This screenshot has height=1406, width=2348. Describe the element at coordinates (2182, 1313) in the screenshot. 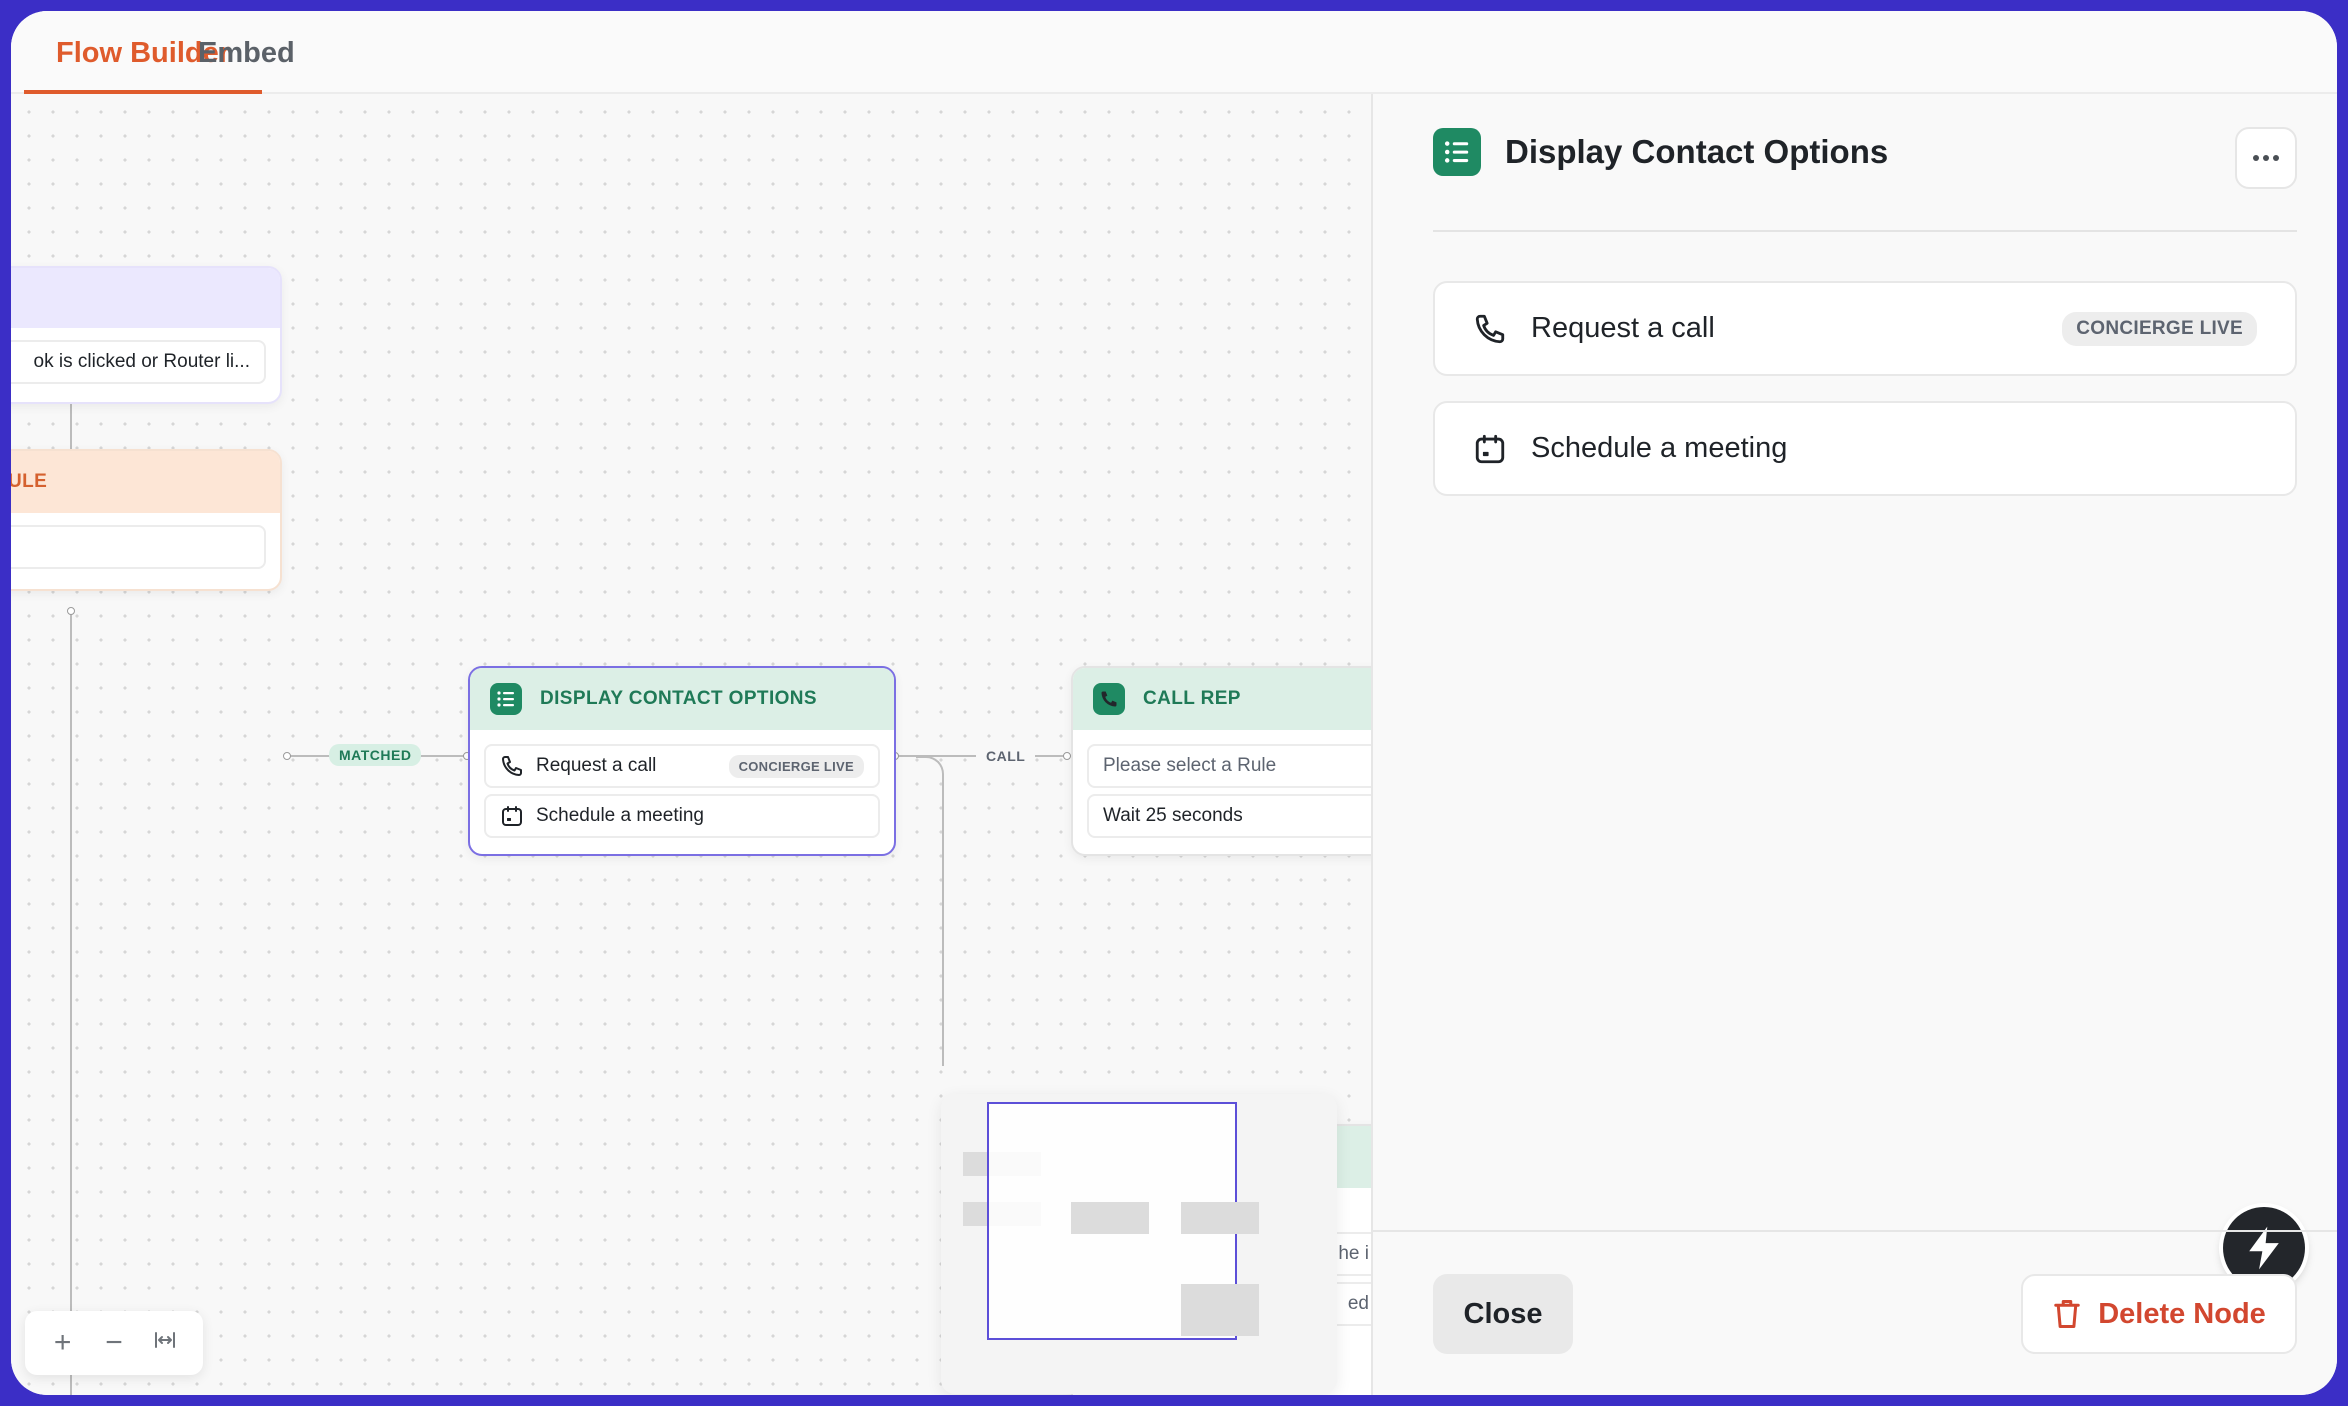

I see `delete-node-label: Delete Node` at that location.